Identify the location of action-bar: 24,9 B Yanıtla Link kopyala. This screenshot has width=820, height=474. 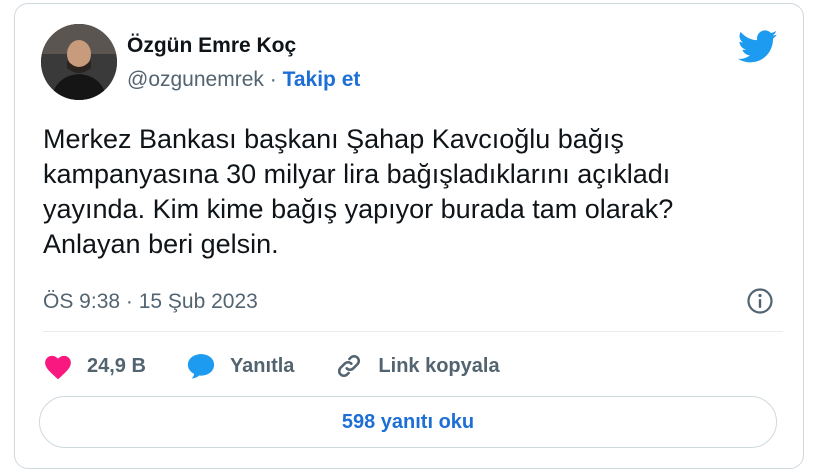
(291, 366).